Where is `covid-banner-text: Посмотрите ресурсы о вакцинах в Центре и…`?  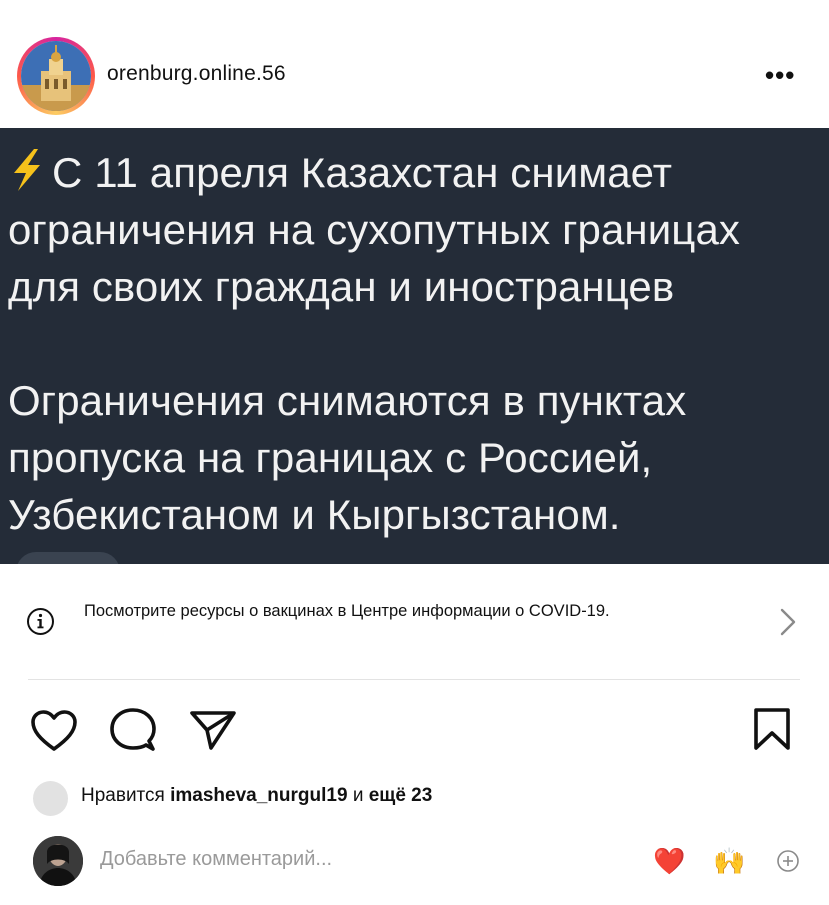
covid-banner-text: Посмотрите ресурсы о вакцинах в Центре и… is located at coordinates (409, 611).